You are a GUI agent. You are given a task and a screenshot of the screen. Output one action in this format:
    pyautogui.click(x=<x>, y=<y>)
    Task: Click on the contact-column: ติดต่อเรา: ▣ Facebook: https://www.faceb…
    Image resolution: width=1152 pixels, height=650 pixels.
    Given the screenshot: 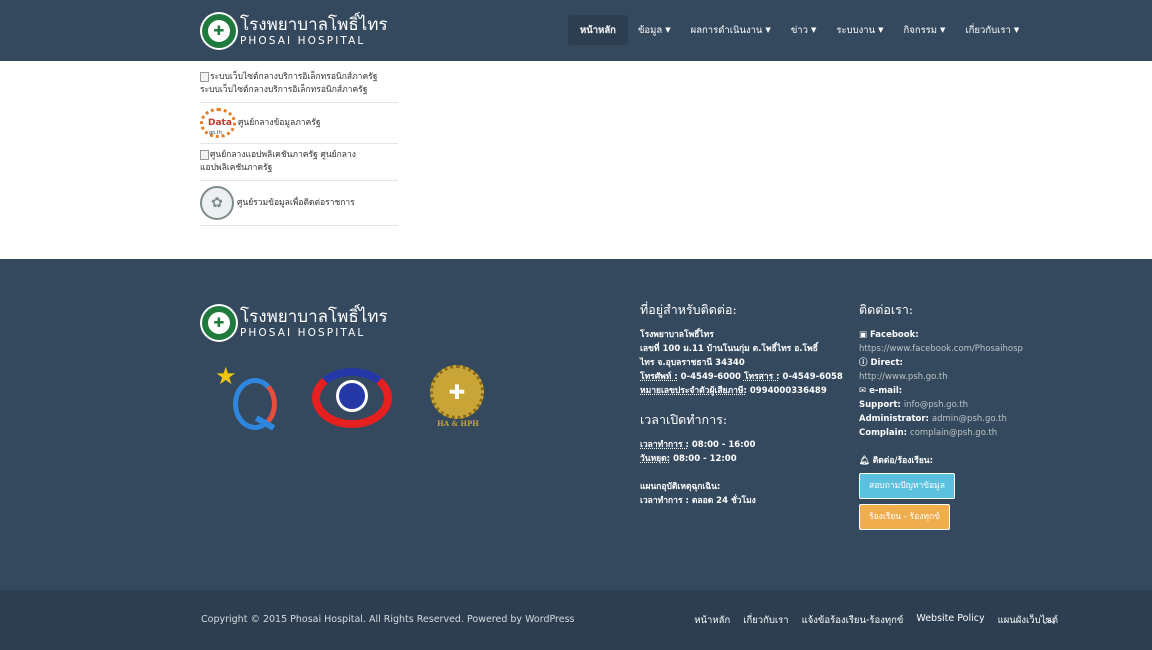 What is the action you would take?
    pyautogui.click(x=959, y=415)
    